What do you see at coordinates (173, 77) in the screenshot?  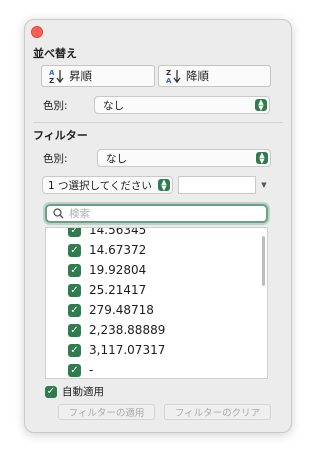 I see `sort-descending-icon: Z A` at bounding box center [173, 77].